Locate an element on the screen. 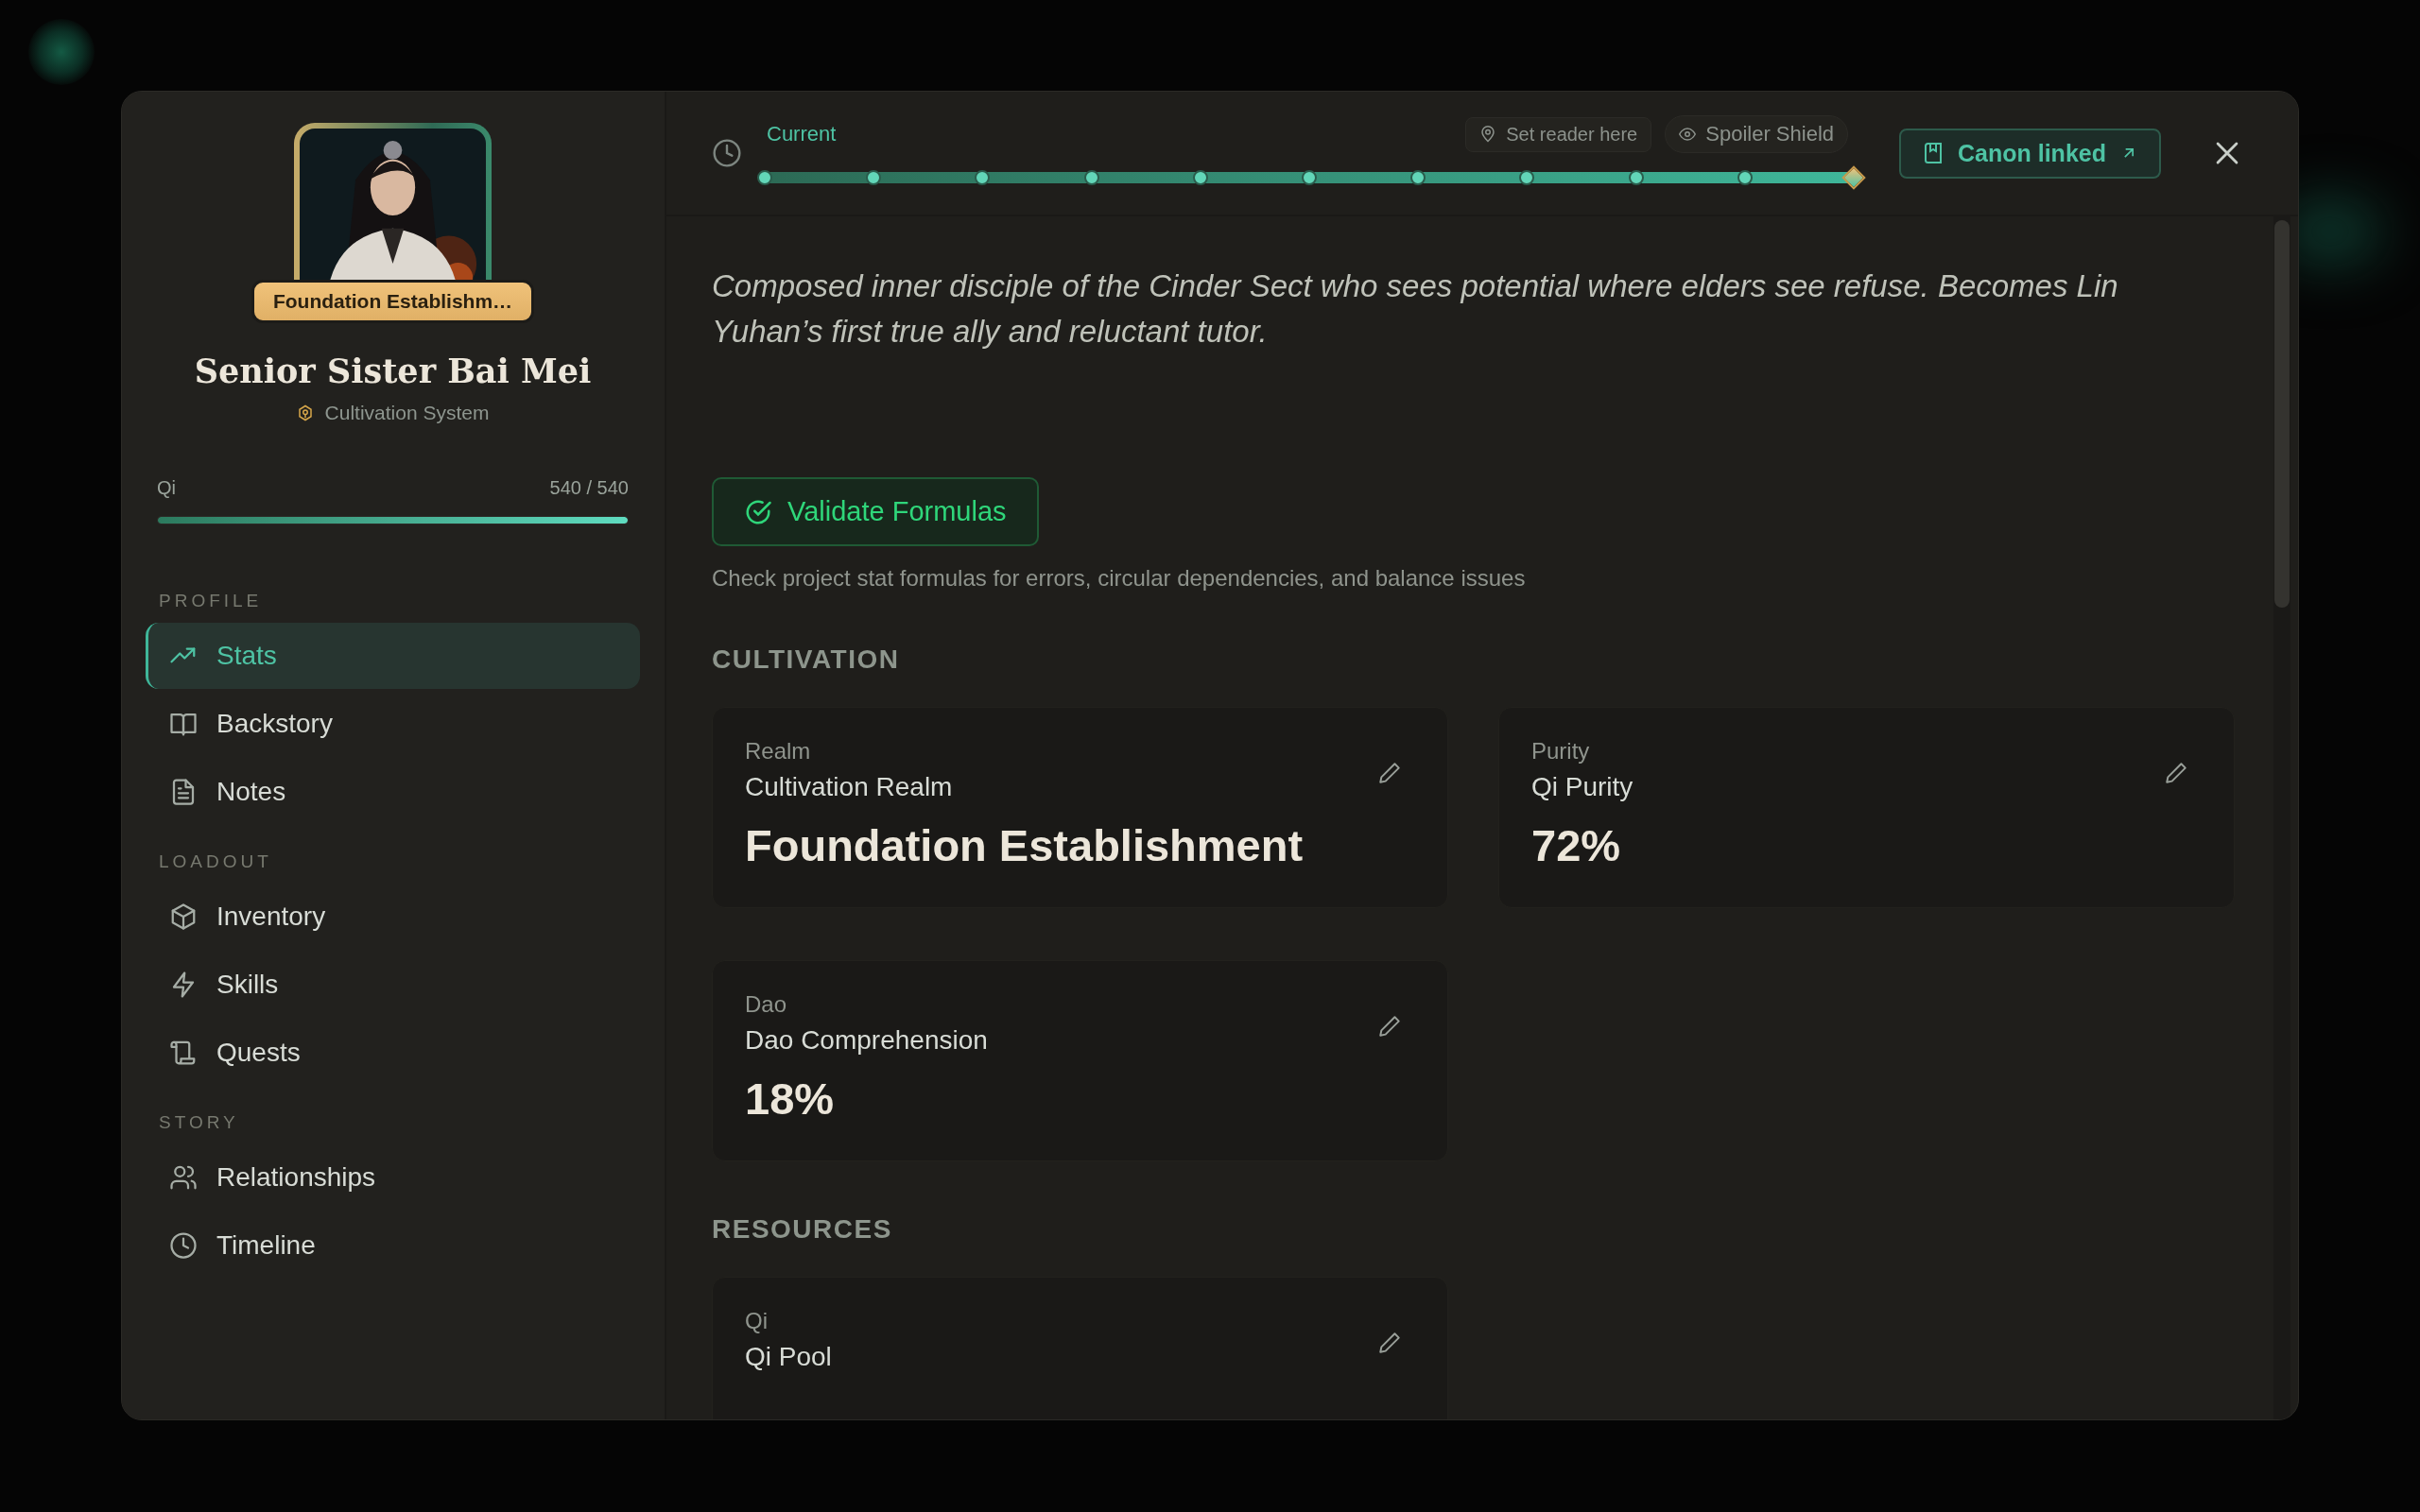  nav-item: Backstory is located at coordinates (393, 724).